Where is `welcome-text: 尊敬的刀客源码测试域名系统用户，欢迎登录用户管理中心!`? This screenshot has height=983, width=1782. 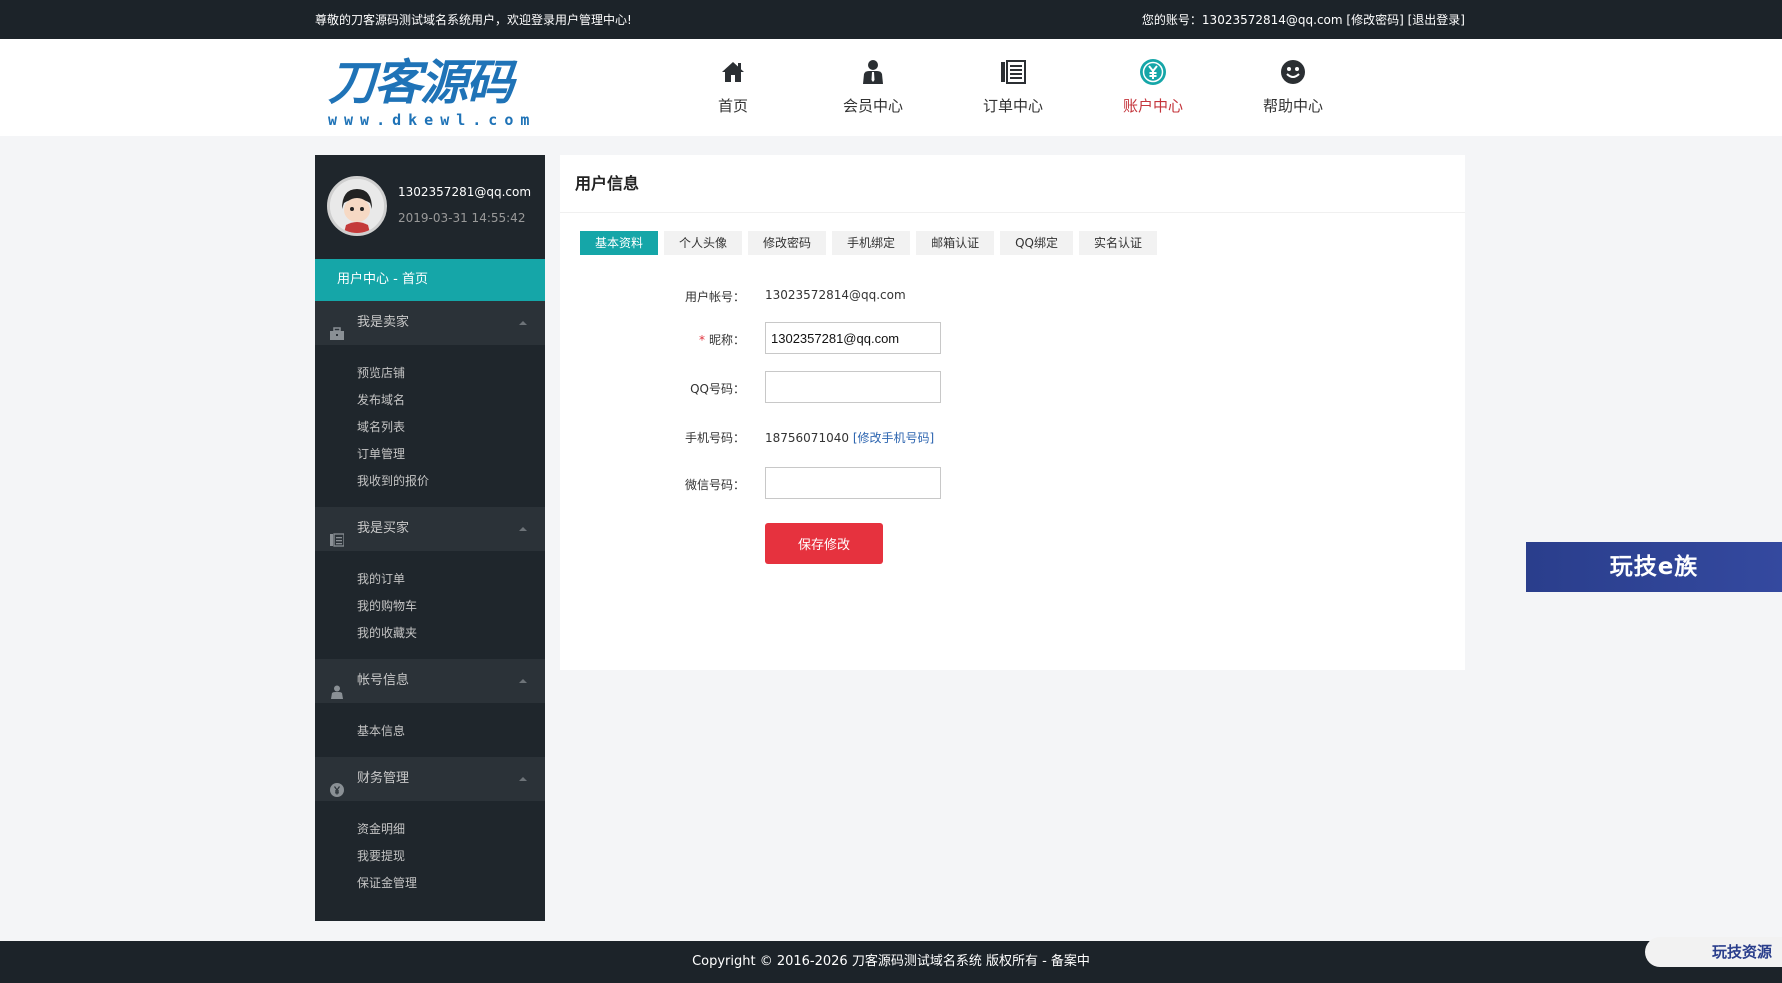
welcome-text: 尊敬的刀客源码测试域名系统用户，欢迎登录用户管理中心! is located at coordinates (473, 20).